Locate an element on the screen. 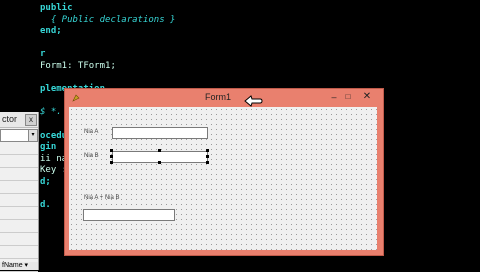 The image size is (480, 272). hand-cursor-icon is located at coordinates (253, 101).